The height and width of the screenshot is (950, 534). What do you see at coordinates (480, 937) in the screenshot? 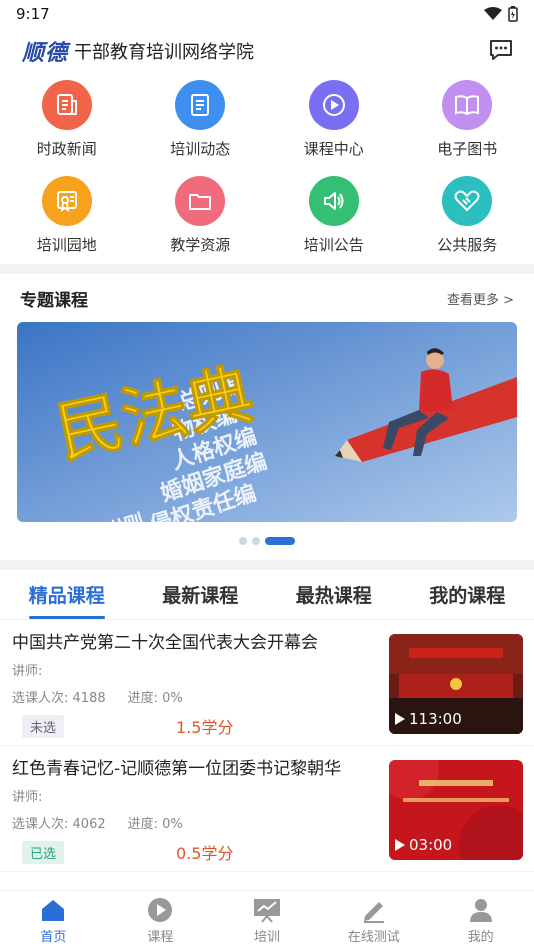
I see `nav-label: 我的` at bounding box center [480, 937].